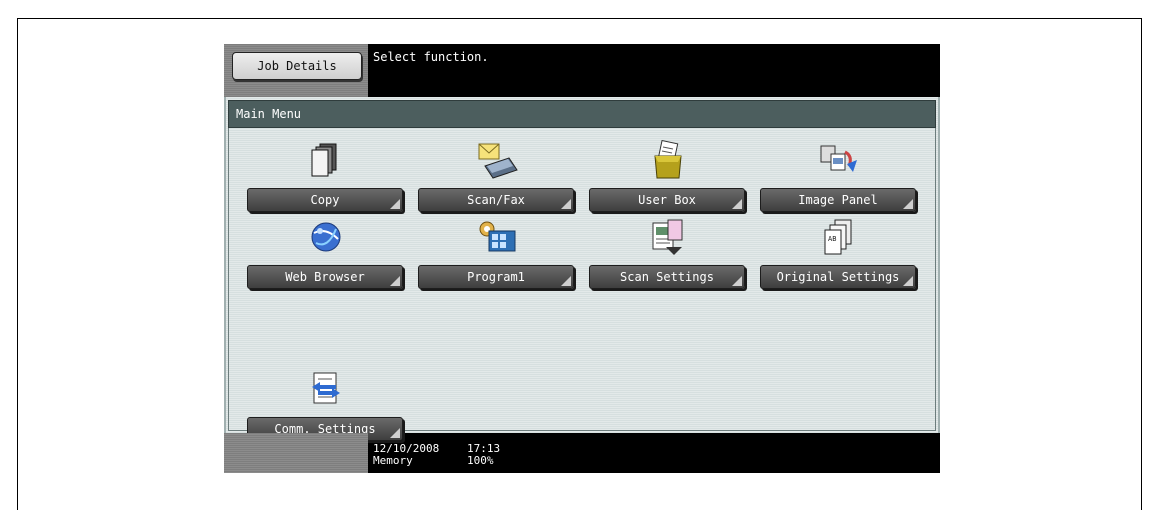 Image resolution: width=1161 pixels, height=510 pixels. I want to click on program-icon, so click(497, 237).